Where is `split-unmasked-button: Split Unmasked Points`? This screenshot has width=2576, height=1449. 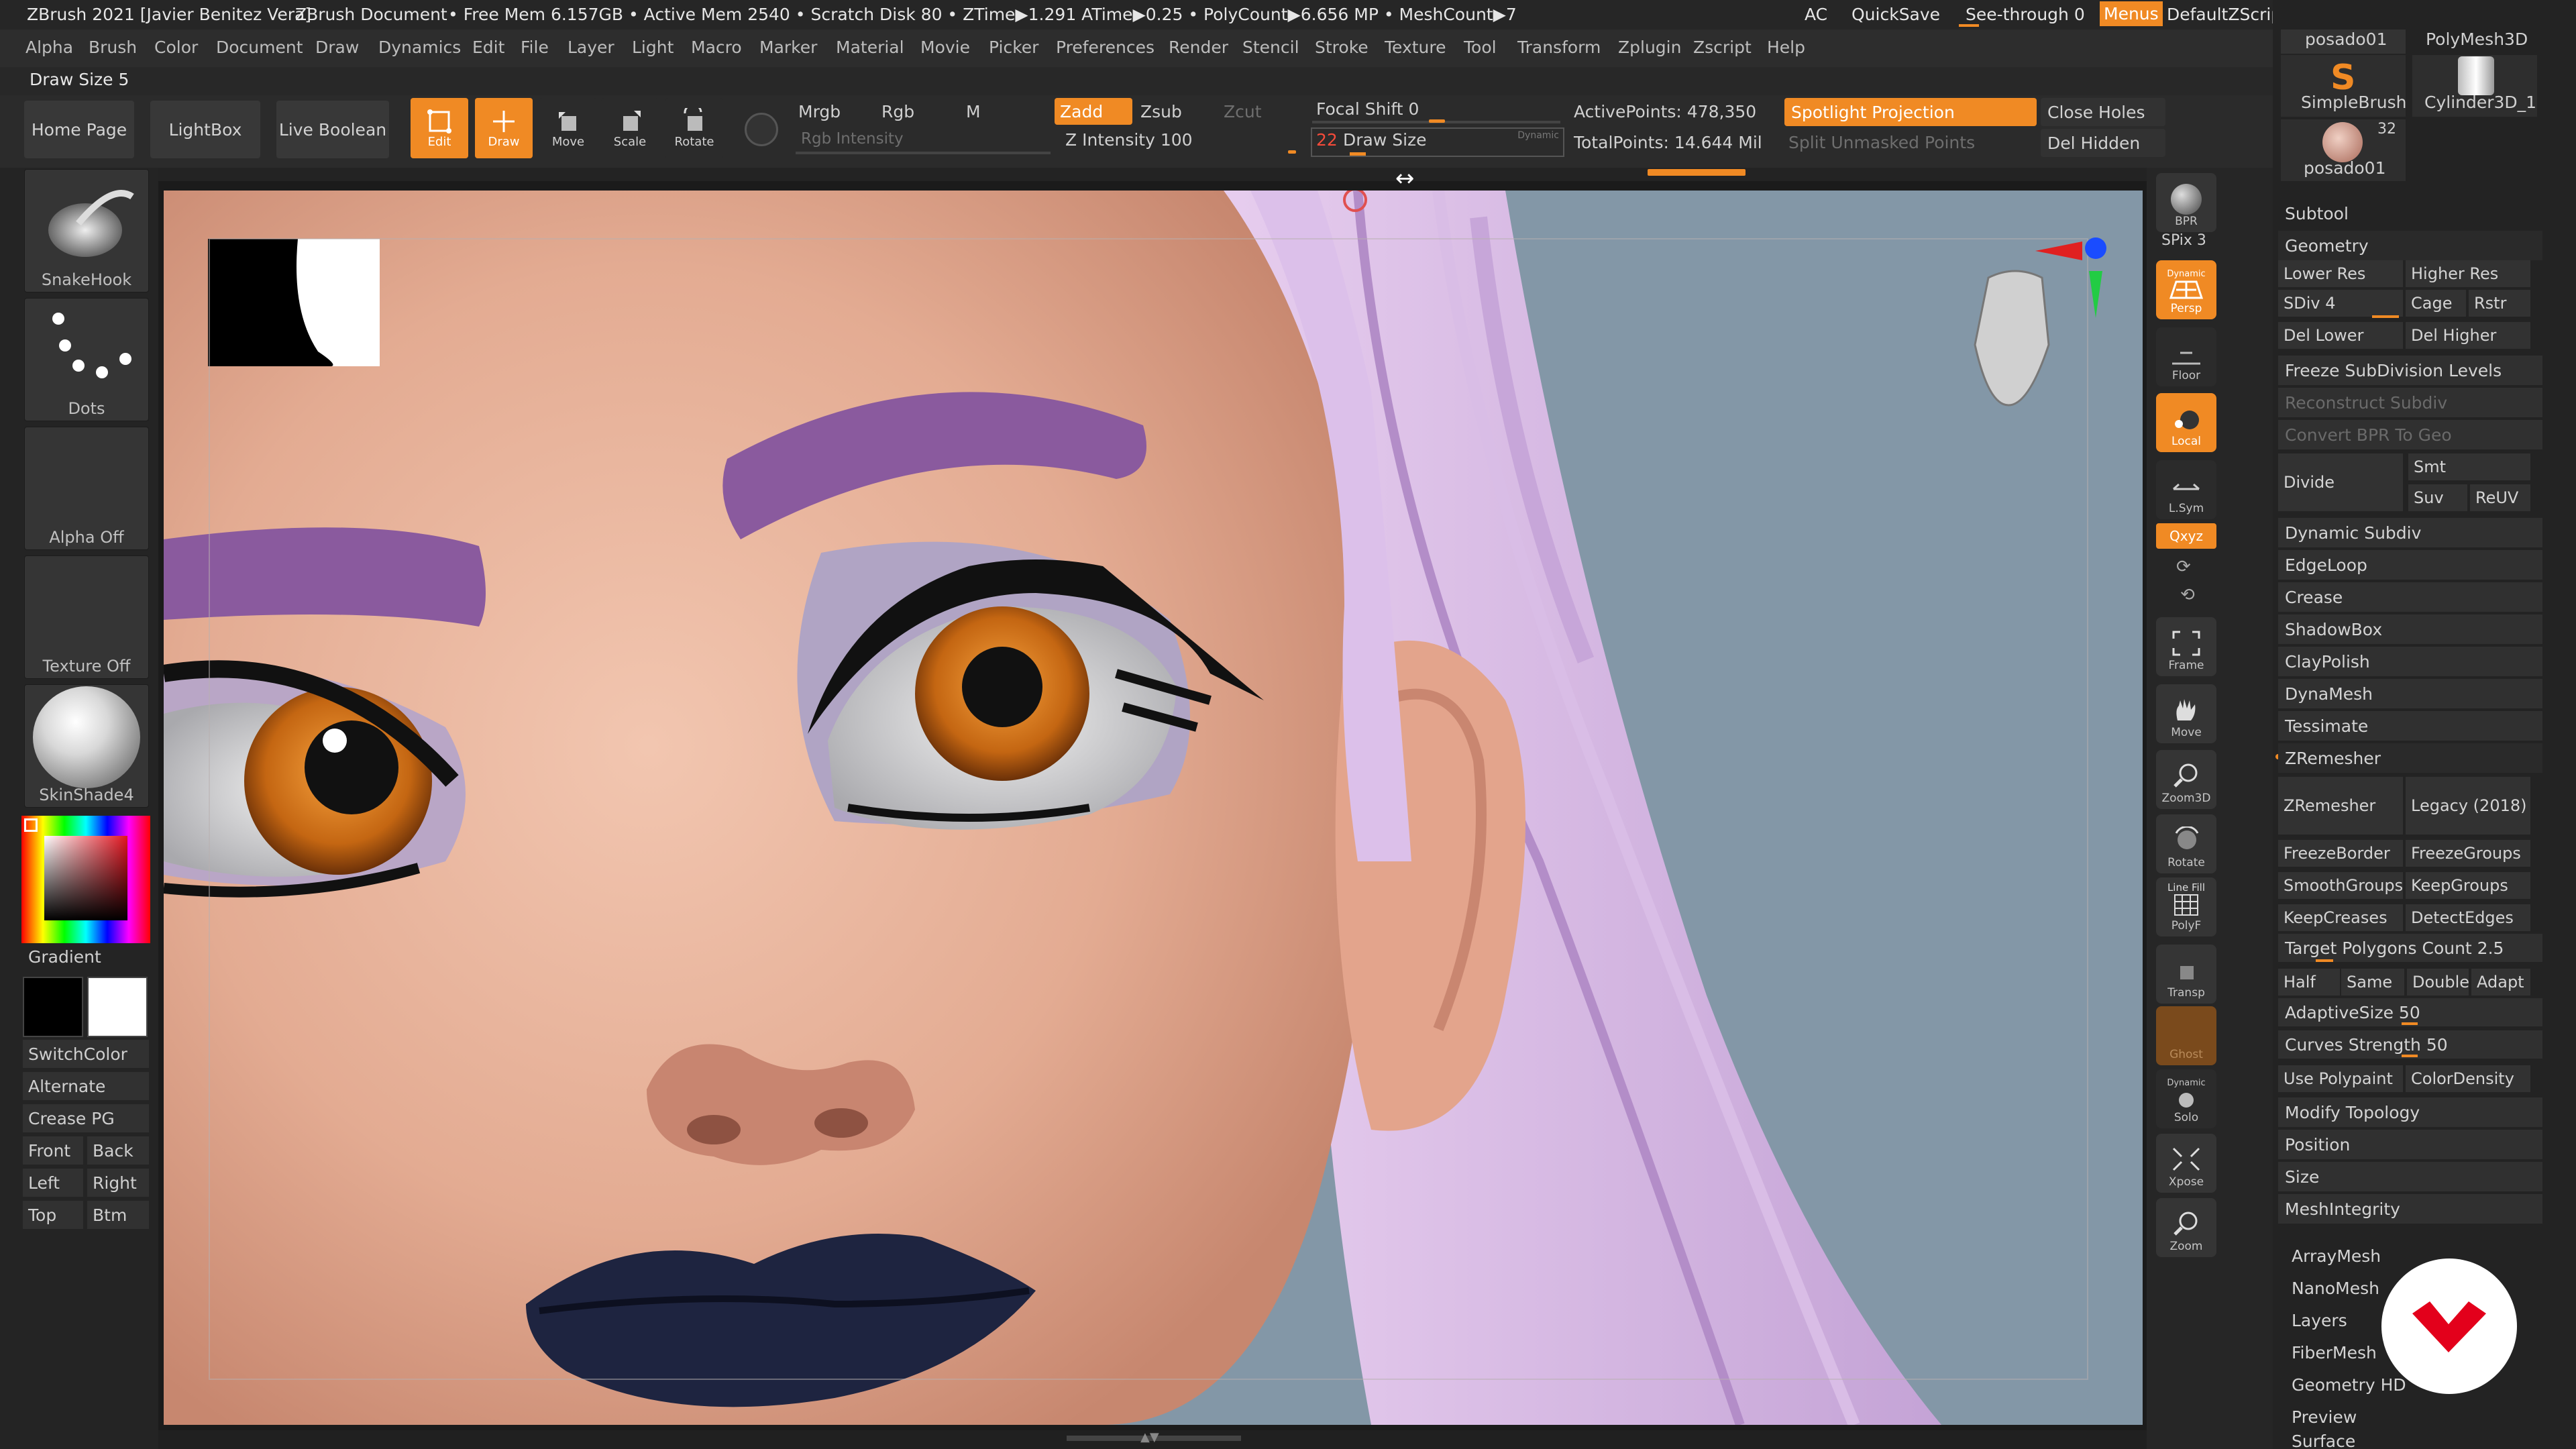
split-unmasked-button: Split Unmasked Points is located at coordinates (1881, 142).